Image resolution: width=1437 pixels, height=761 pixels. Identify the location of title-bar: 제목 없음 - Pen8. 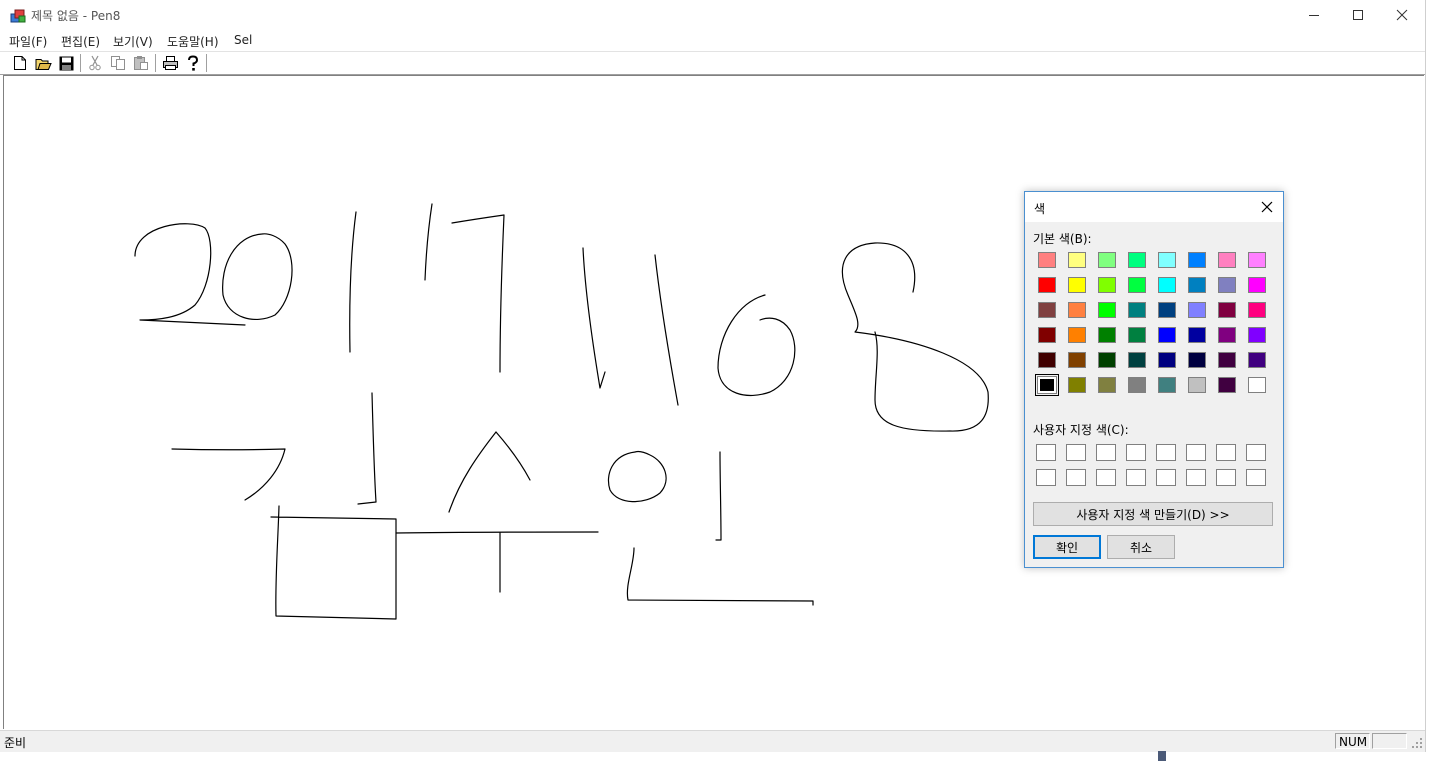
(712, 15).